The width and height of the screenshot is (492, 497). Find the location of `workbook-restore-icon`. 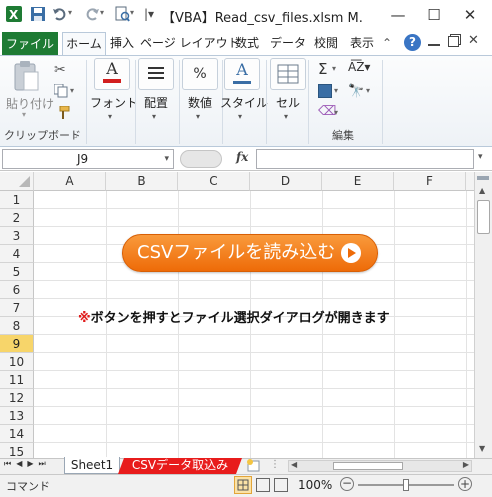

workbook-restore-icon is located at coordinates (453, 41).